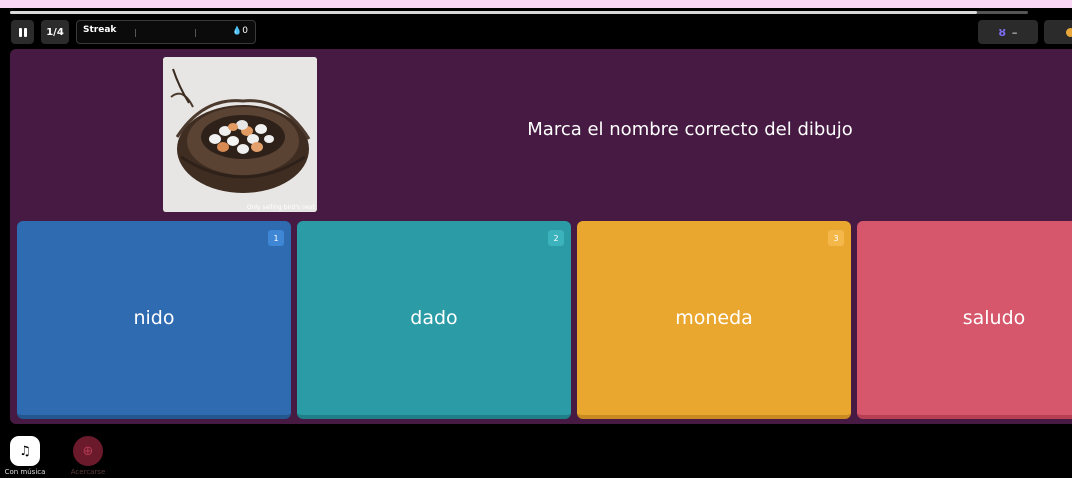 The width and height of the screenshot is (1072, 478). I want to click on powerup-label: –, so click(1014, 32).